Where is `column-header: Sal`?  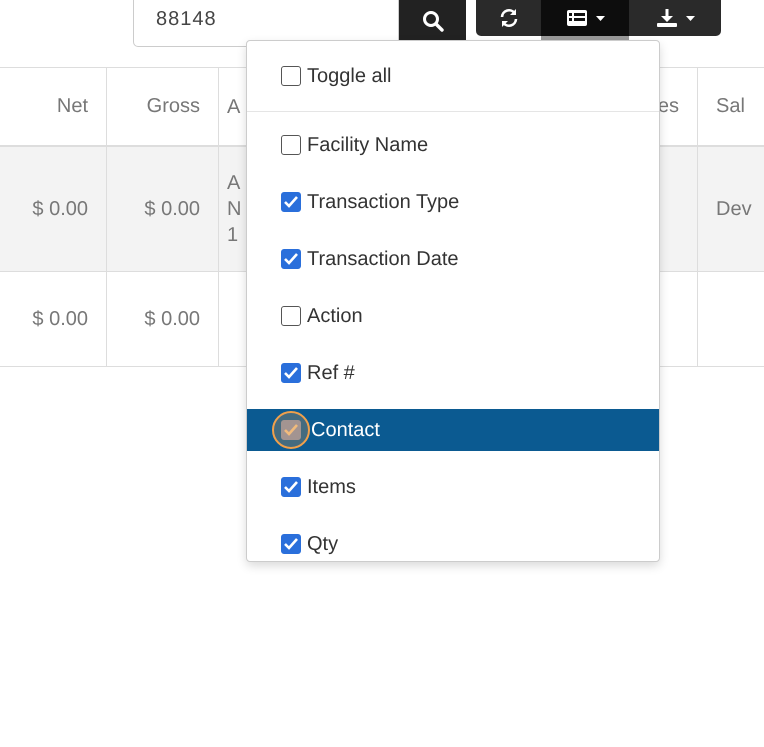 column-header: Sal is located at coordinates (730, 106).